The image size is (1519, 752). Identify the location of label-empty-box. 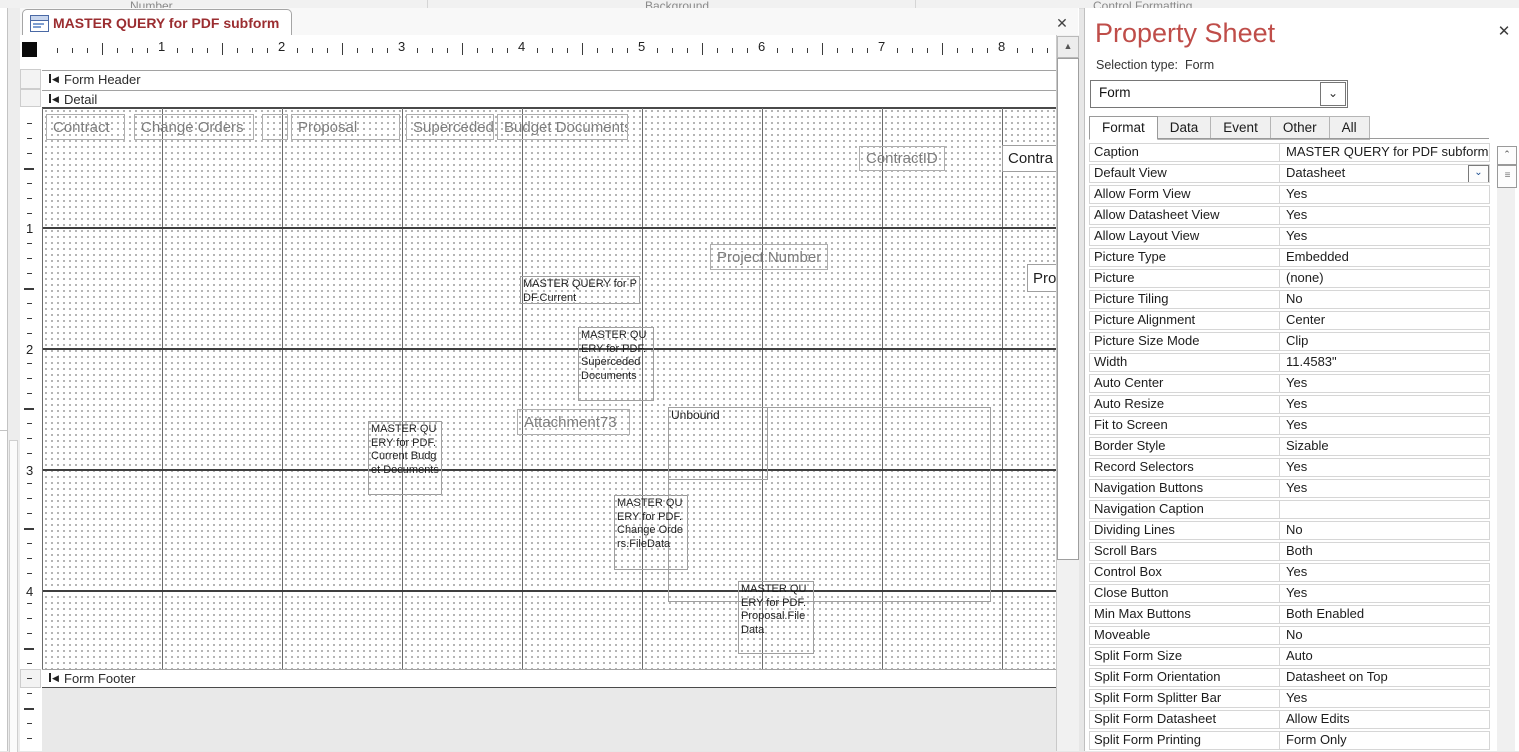
(275, 127).